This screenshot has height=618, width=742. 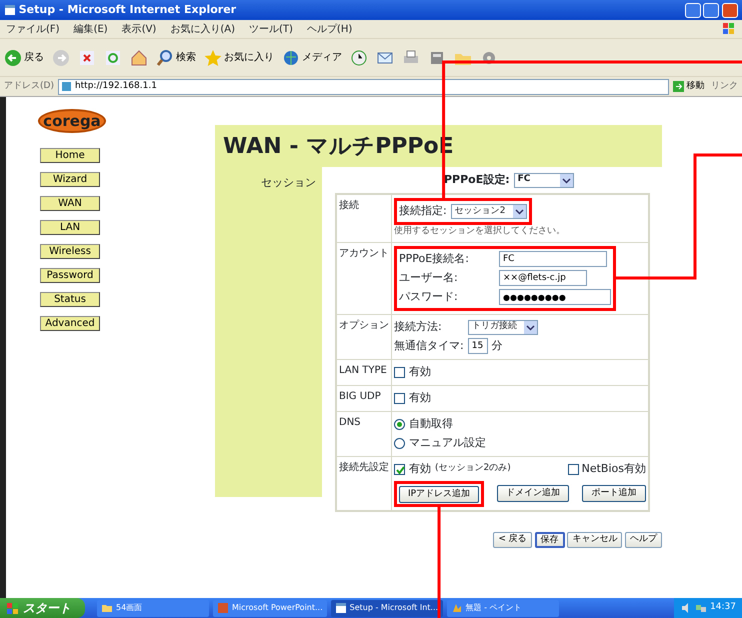 I want to click on search-icon, so click(x=165, y=57).